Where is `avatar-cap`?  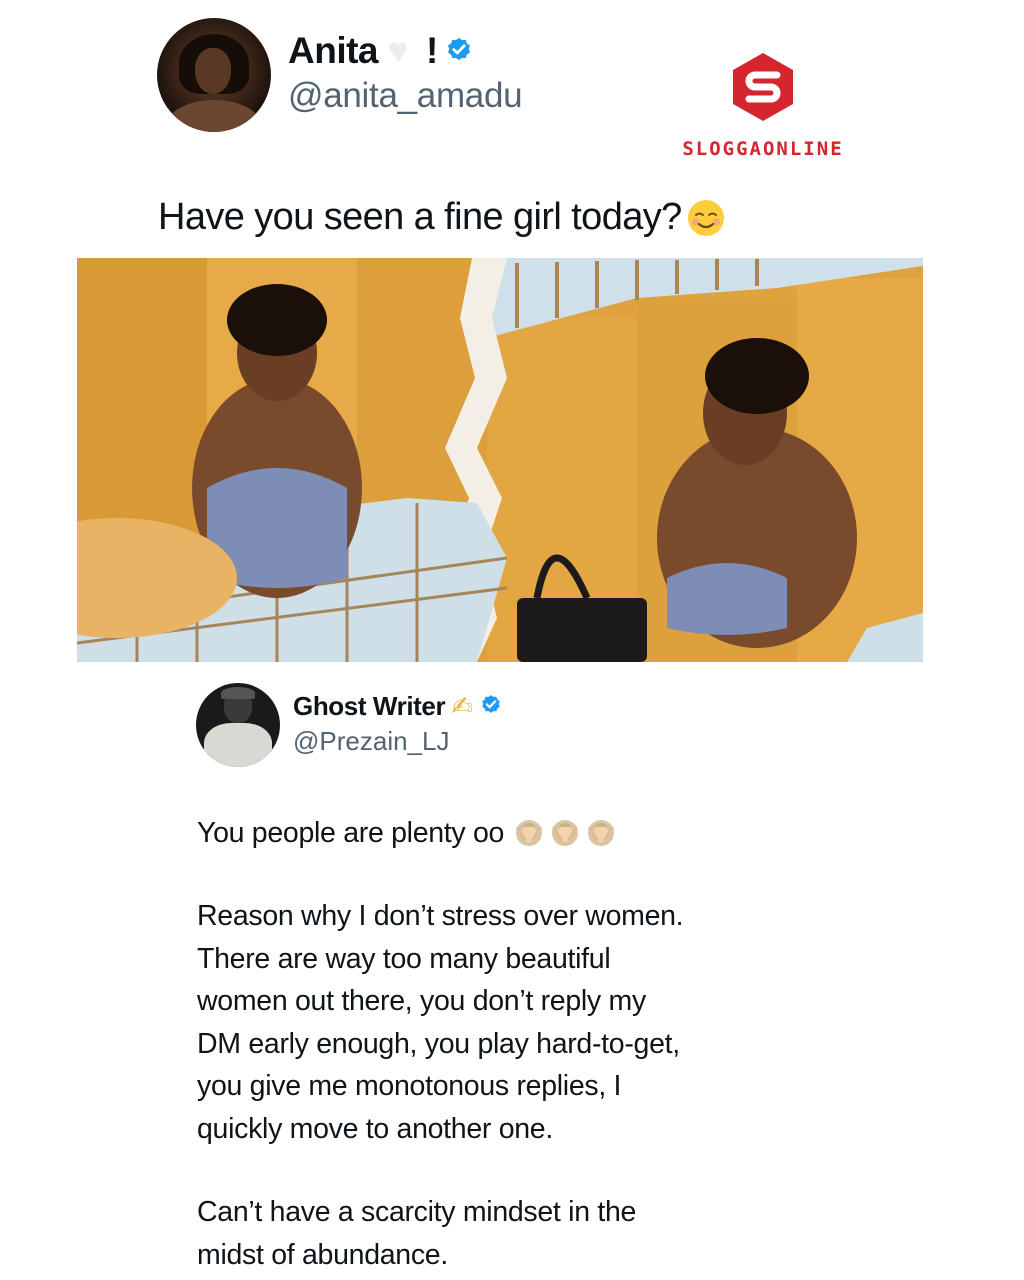 avatar-cap is located at coordinates (238, 693).